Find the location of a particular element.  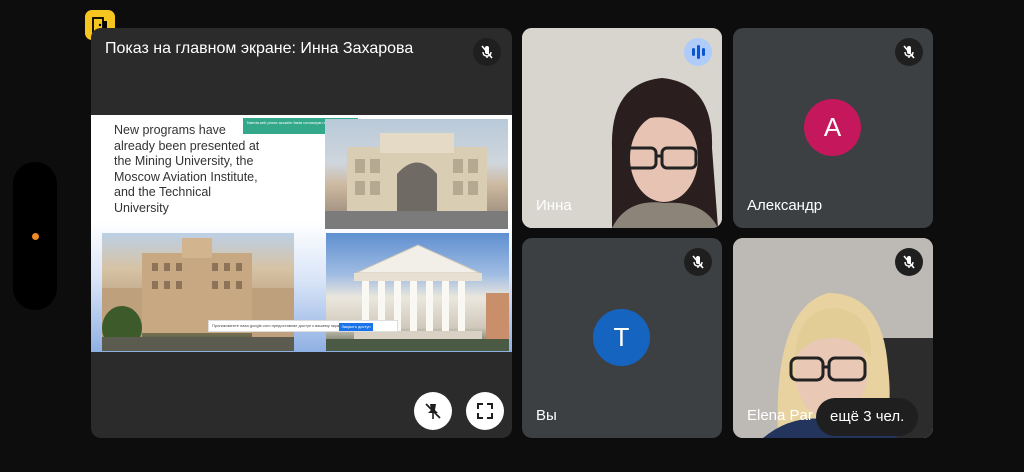

slide-share-banner-button: Закрыть доступ is located at coordinates (356, 327).